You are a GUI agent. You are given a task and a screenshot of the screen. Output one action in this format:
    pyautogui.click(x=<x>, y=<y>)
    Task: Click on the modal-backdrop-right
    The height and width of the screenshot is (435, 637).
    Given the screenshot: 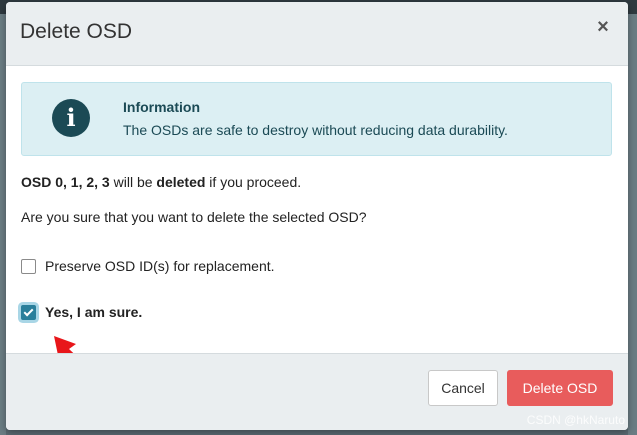 What is the action you would take?
    pyautogui.click(x=632, y=224)
    